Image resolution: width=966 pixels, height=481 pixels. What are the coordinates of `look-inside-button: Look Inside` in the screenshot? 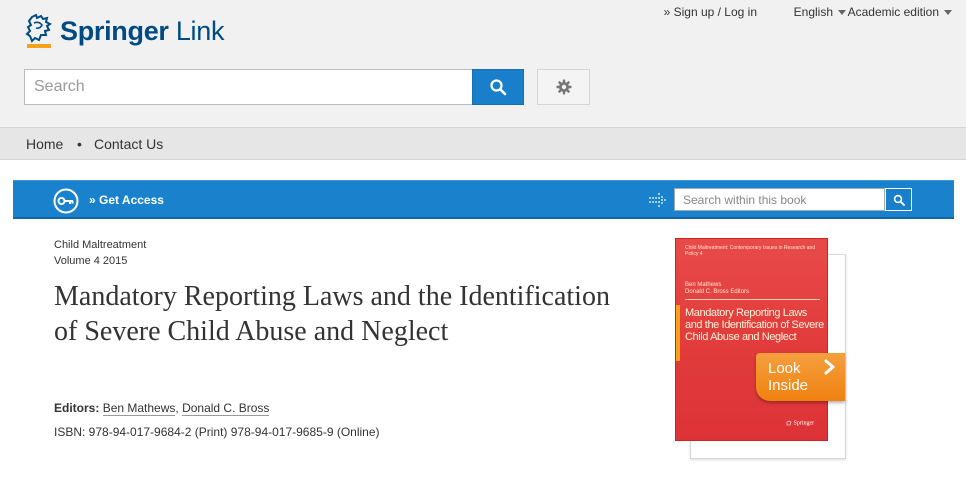 It's located at (800, 377).